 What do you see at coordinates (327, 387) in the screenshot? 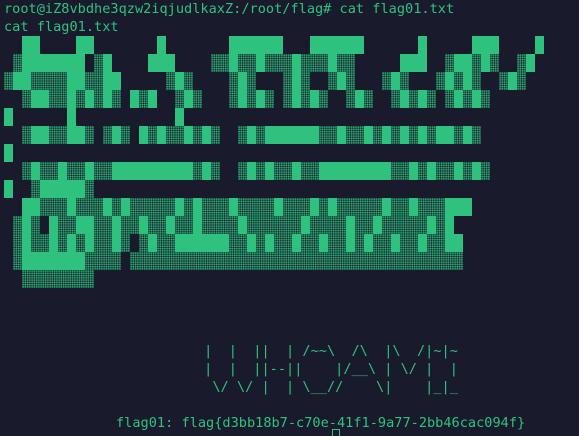
I see `ascii-art-line: \/ \/ | | \__// \| |_|_` at bounding box center [327, 387].